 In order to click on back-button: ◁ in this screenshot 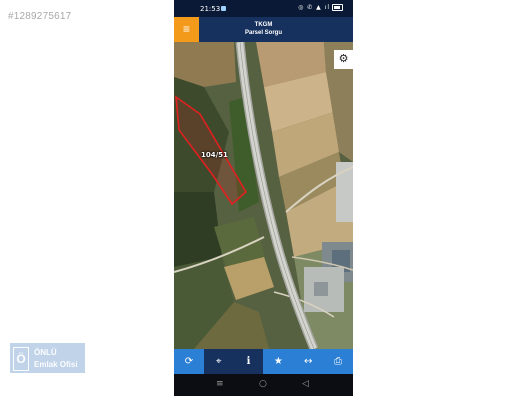, I will do `click(305, 384)`.